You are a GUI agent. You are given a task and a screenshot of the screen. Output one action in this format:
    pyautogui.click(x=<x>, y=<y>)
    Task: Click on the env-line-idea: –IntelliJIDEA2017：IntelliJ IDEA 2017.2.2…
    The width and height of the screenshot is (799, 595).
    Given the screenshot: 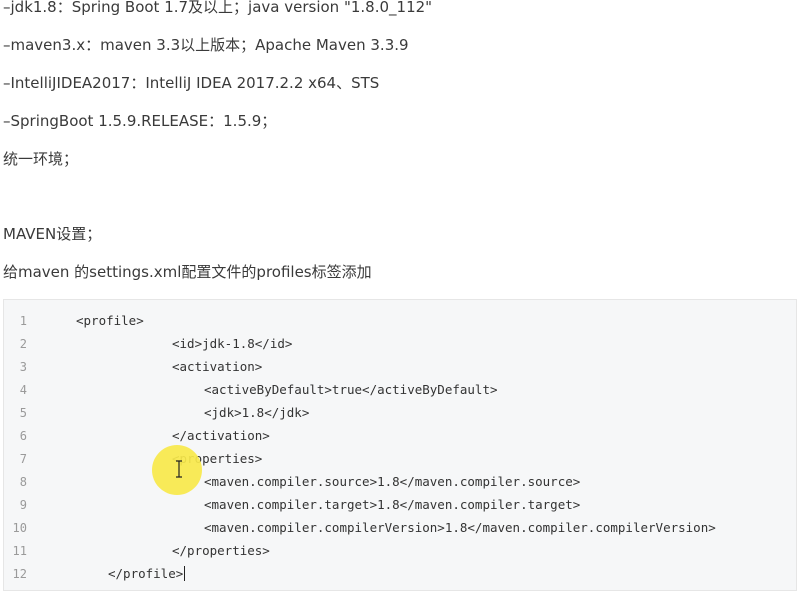 What is the action you would take?
    pyautogui.click(x=191, y=83)
    